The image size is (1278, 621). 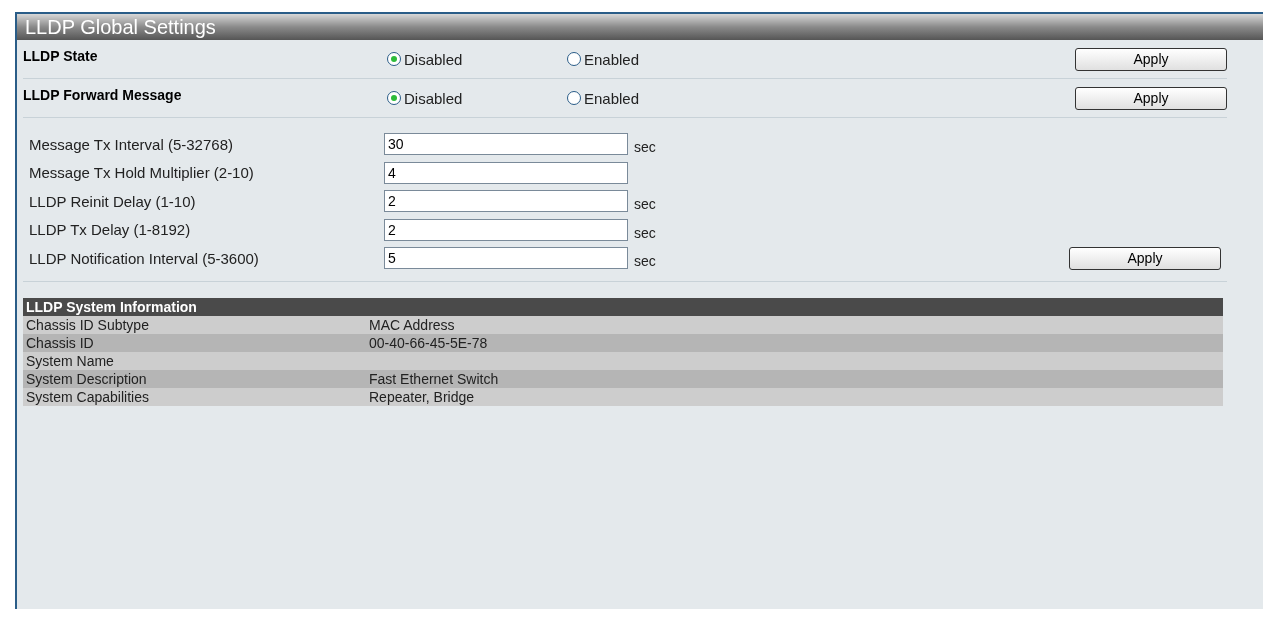 What do you see at coordinates (70, 360) in the screenshot?
I see `table-cell-text: System Name` at bounding box center [70, 360].